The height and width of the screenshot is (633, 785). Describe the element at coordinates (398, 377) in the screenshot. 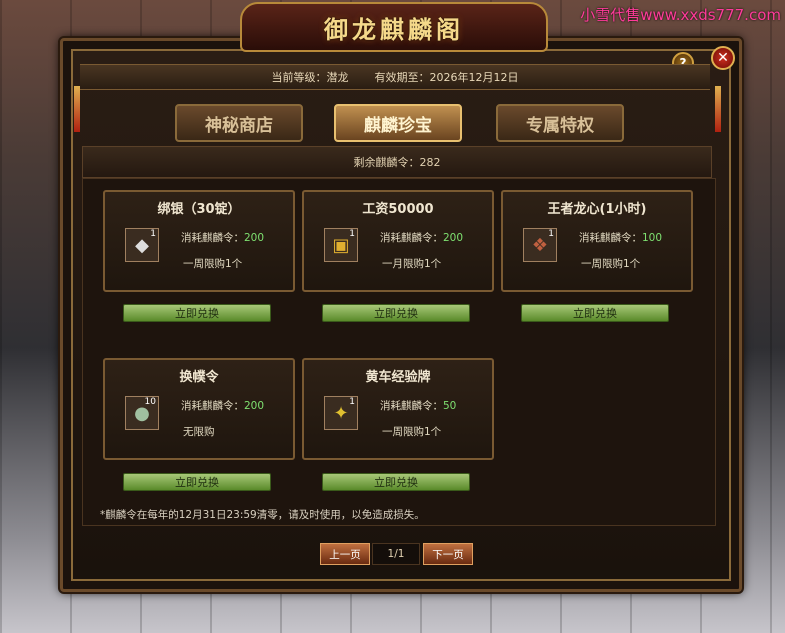

I see `item-name: 黄车经验牌` at that location.